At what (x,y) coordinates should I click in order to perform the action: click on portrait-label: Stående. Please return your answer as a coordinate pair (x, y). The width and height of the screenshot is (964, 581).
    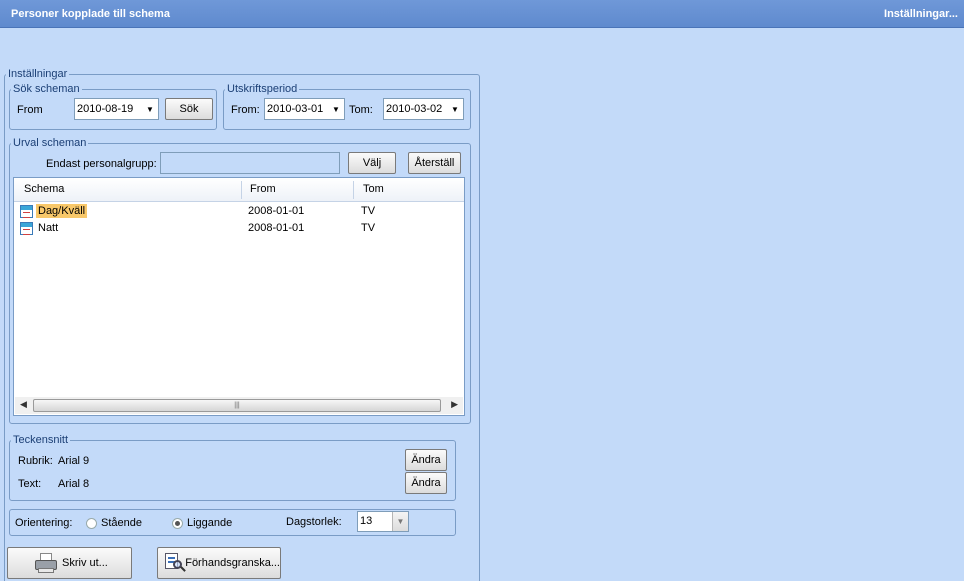
    Looking at the image, I should click on (121, 523).